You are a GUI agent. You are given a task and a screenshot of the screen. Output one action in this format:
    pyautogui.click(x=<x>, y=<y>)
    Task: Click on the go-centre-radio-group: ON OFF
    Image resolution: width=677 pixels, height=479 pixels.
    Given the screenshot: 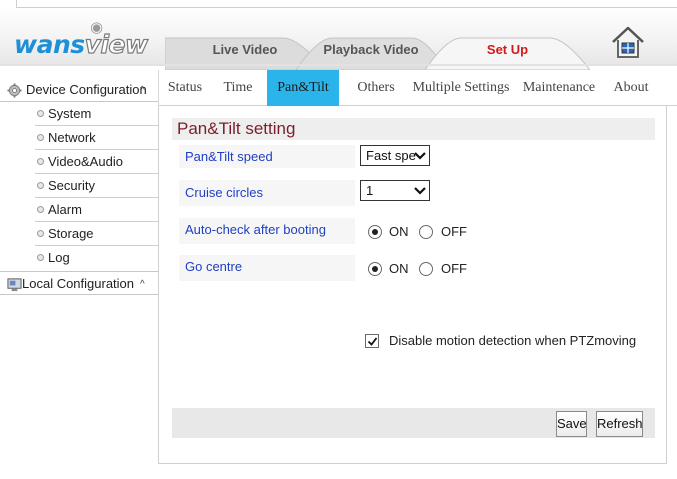 What is the action you would take?
    pyautogui.click(x=425, y=270)
    